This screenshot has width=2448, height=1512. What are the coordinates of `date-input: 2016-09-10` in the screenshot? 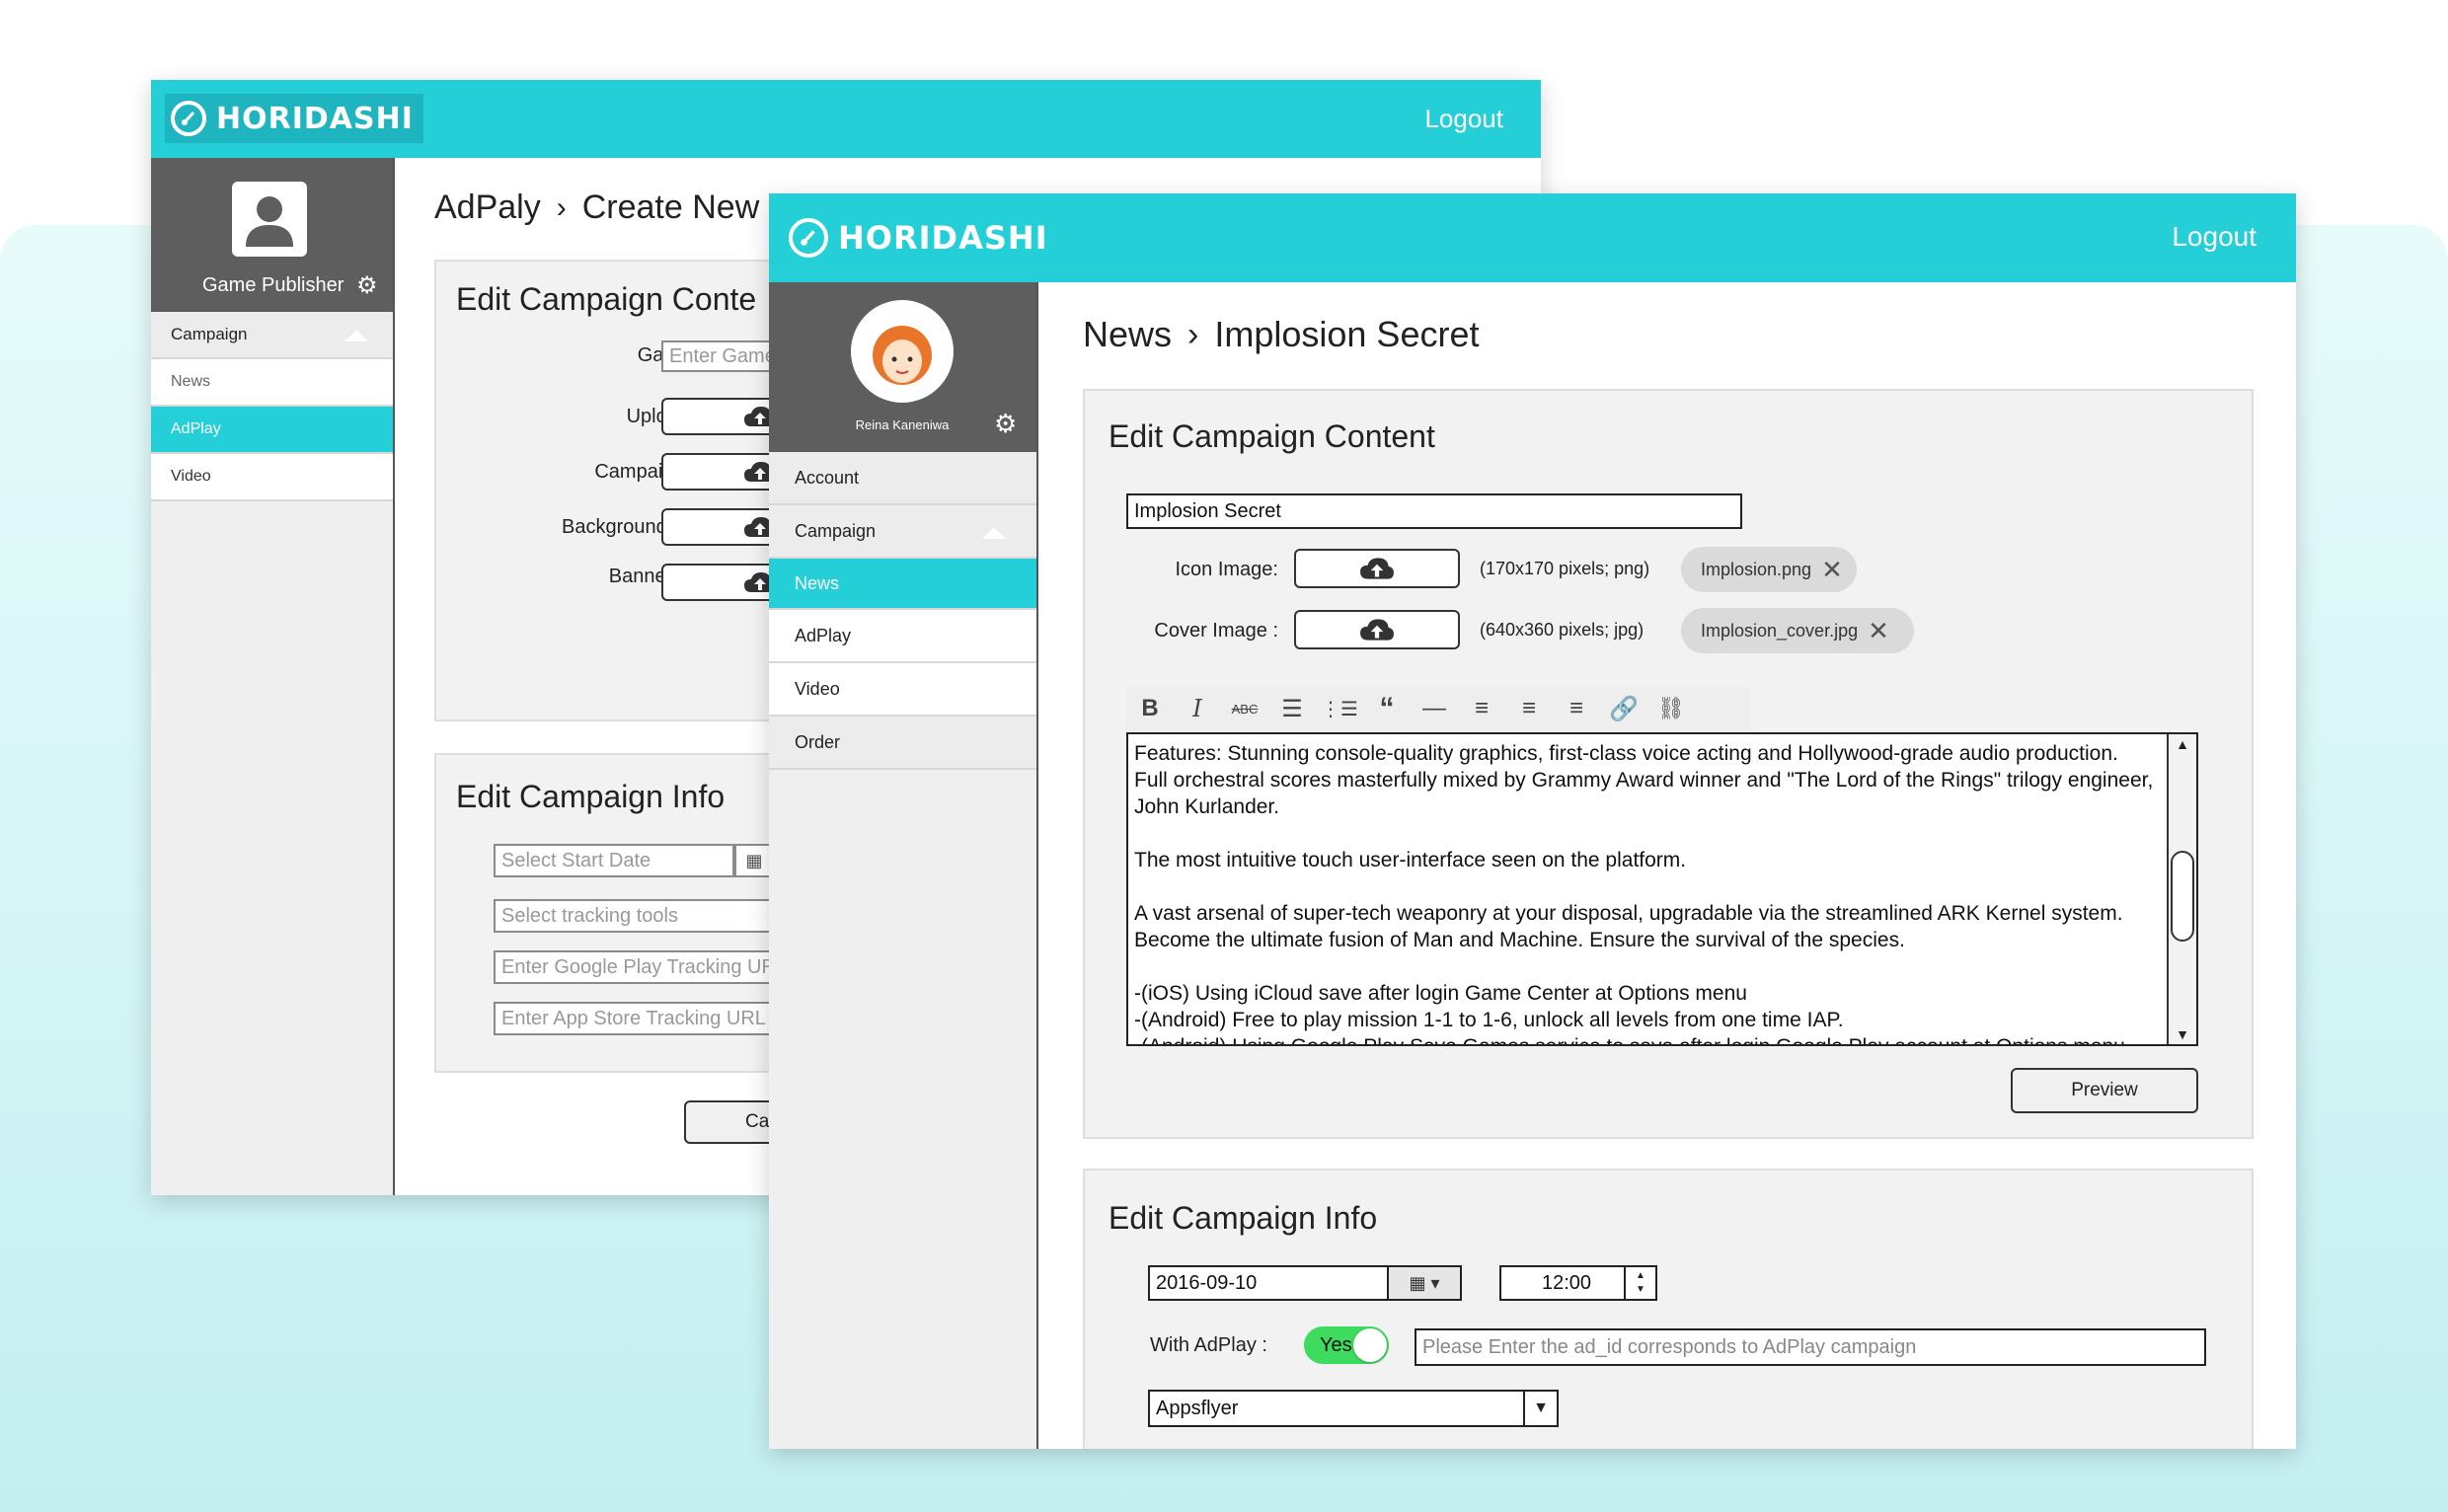 It's located at (1268, 1283).